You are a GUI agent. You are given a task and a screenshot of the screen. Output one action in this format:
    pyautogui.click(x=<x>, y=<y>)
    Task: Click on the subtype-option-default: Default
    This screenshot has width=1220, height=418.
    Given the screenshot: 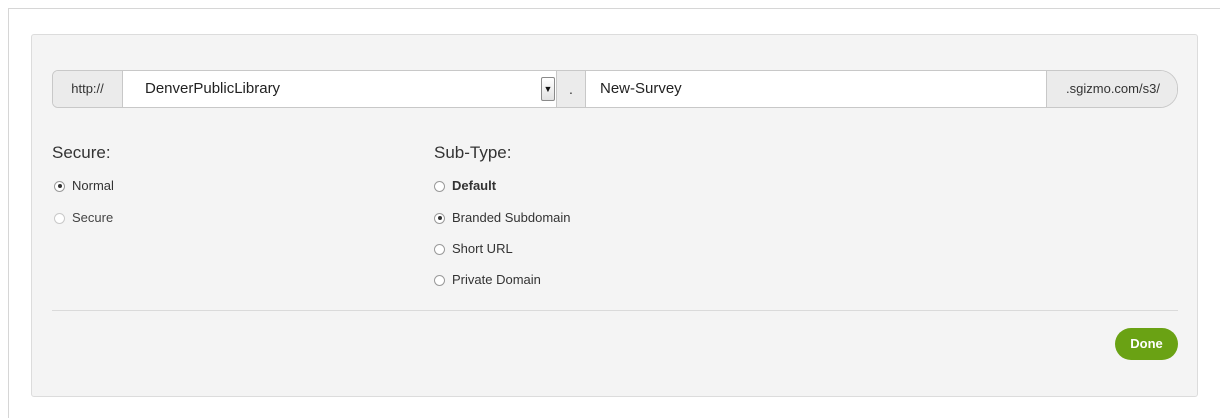 What is the action you would take?
    pyautogui.click(x=465, y=186)
    